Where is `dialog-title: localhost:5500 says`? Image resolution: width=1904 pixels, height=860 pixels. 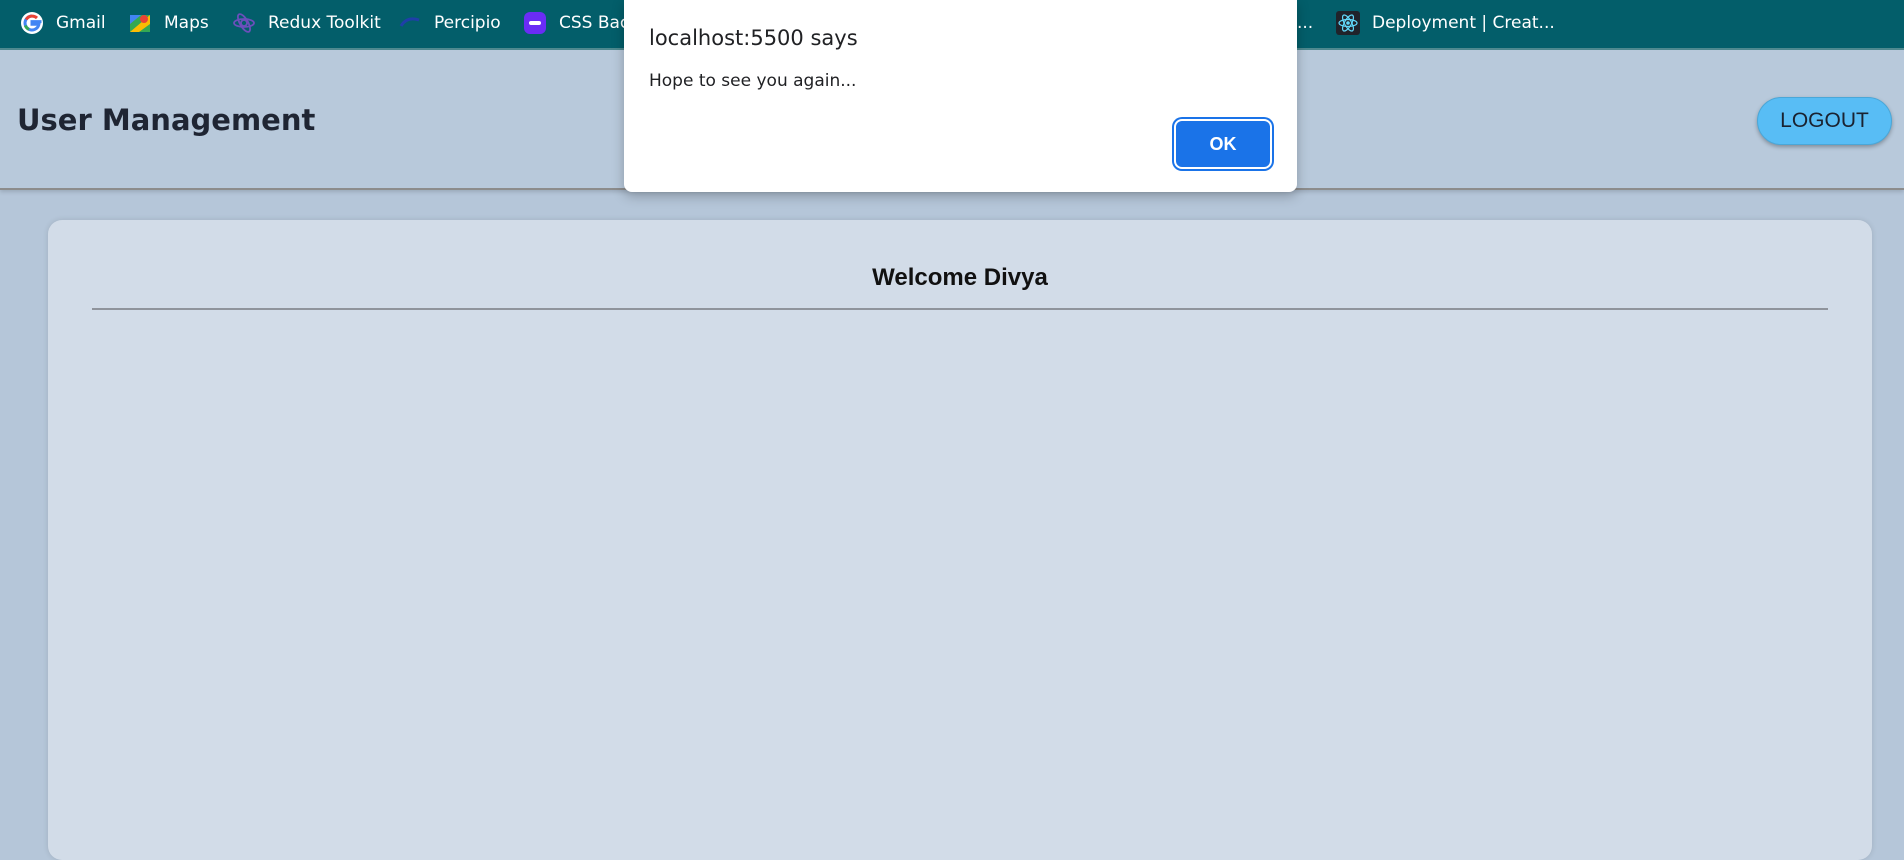
dialog-title: localhost:5500 says is located at coordinates (753, 38).